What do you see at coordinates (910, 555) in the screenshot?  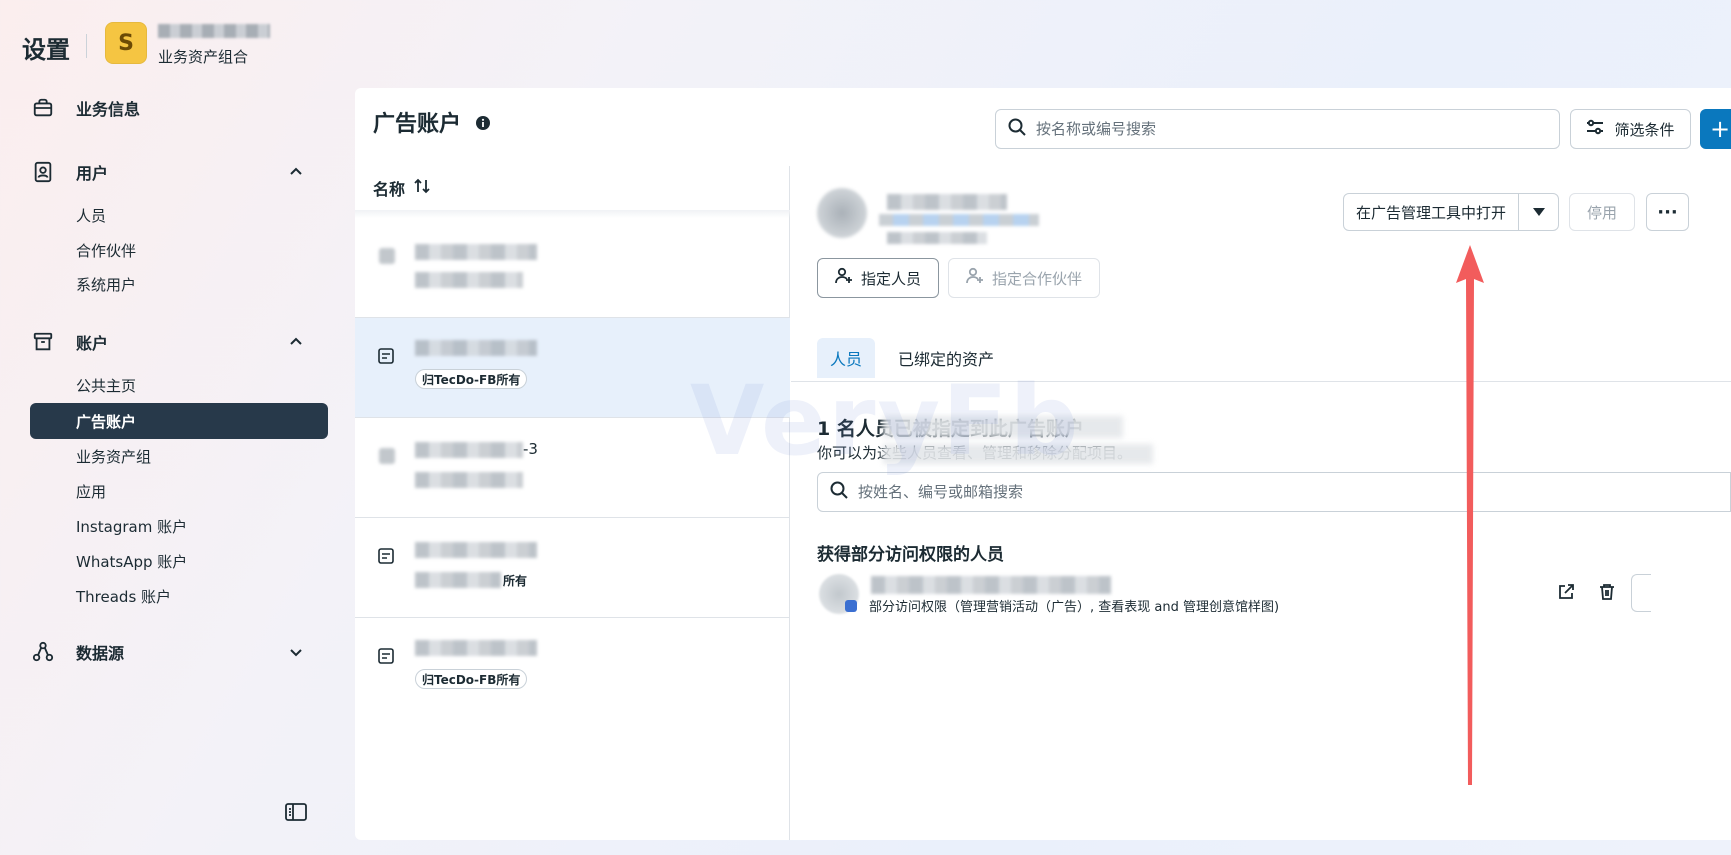 I see `partial-access-heading: 获得部分访问权限的人员` at bounding box center [910, 555].